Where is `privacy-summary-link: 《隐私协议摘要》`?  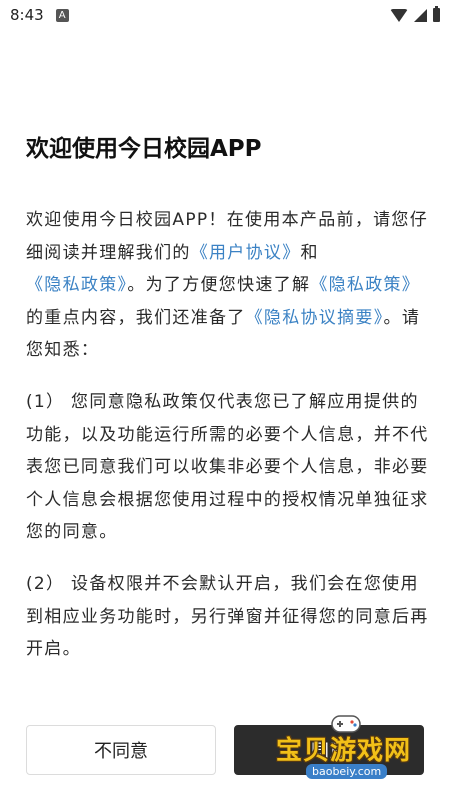
privacy-summary-link: 《隐私协议摘要》 is located at coordinates (315, 318).